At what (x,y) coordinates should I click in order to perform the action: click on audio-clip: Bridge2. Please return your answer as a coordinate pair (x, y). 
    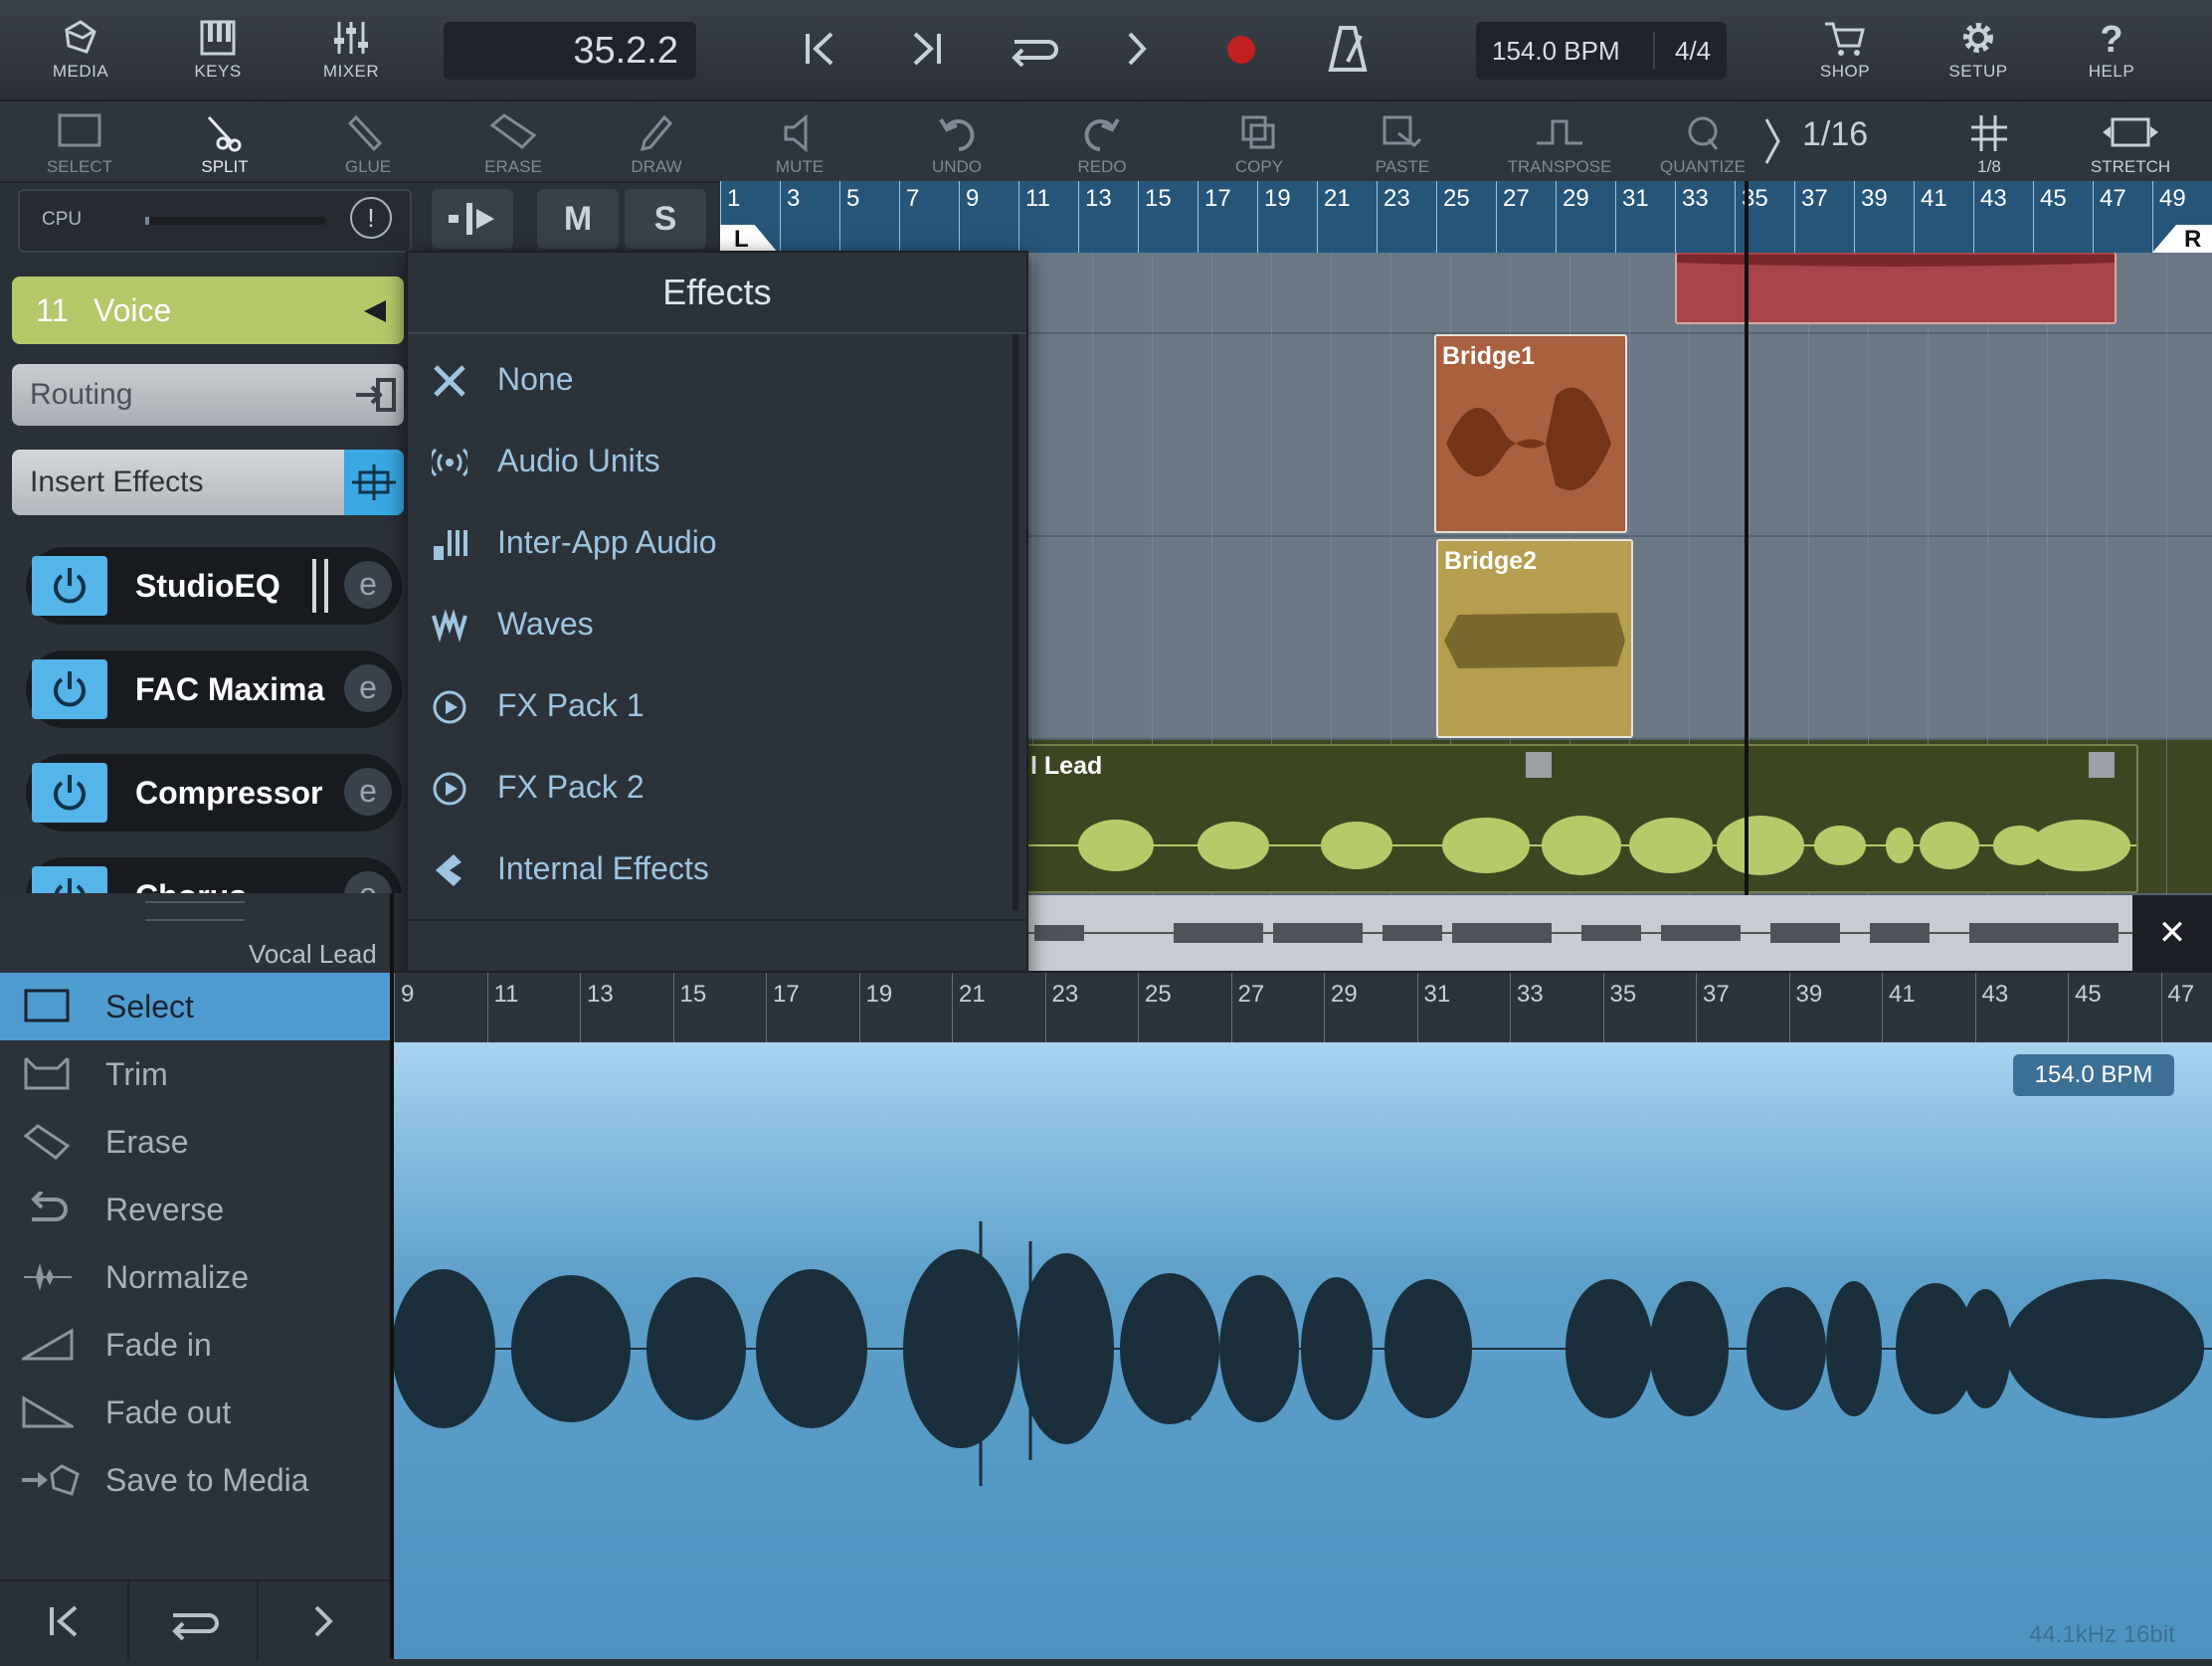
    Looking at the image, I should click on (1534, 638).